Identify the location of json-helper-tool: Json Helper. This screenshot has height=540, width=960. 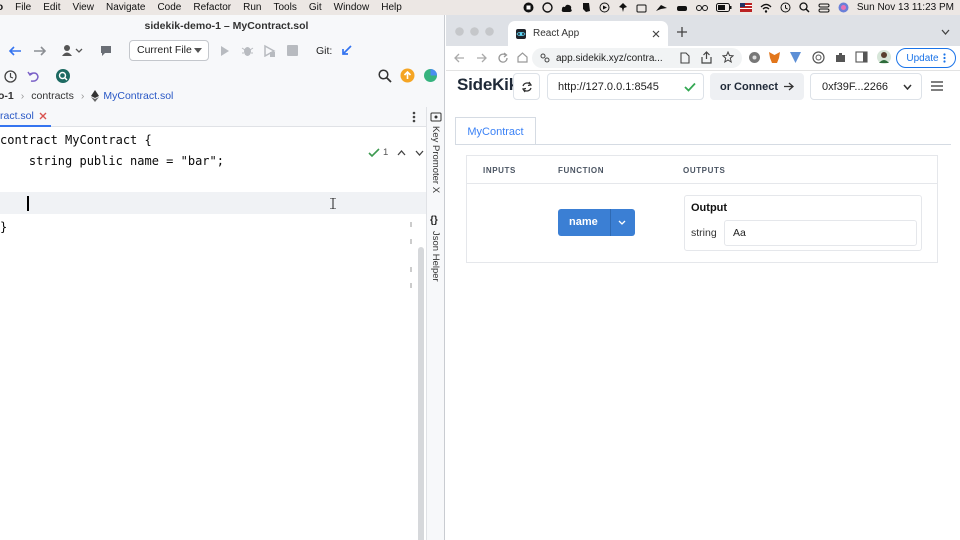
(435, 256).